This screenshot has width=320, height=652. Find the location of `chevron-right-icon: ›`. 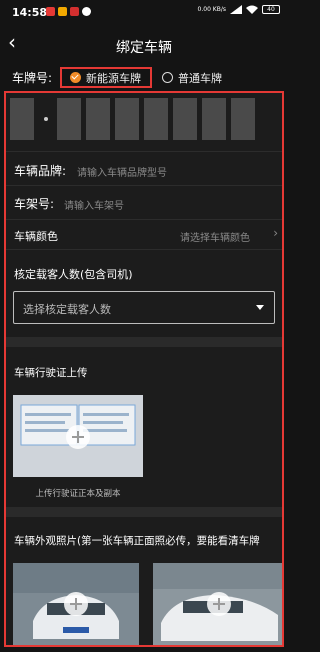

chevron-right-icon: › is located at coordinates (275, 233).